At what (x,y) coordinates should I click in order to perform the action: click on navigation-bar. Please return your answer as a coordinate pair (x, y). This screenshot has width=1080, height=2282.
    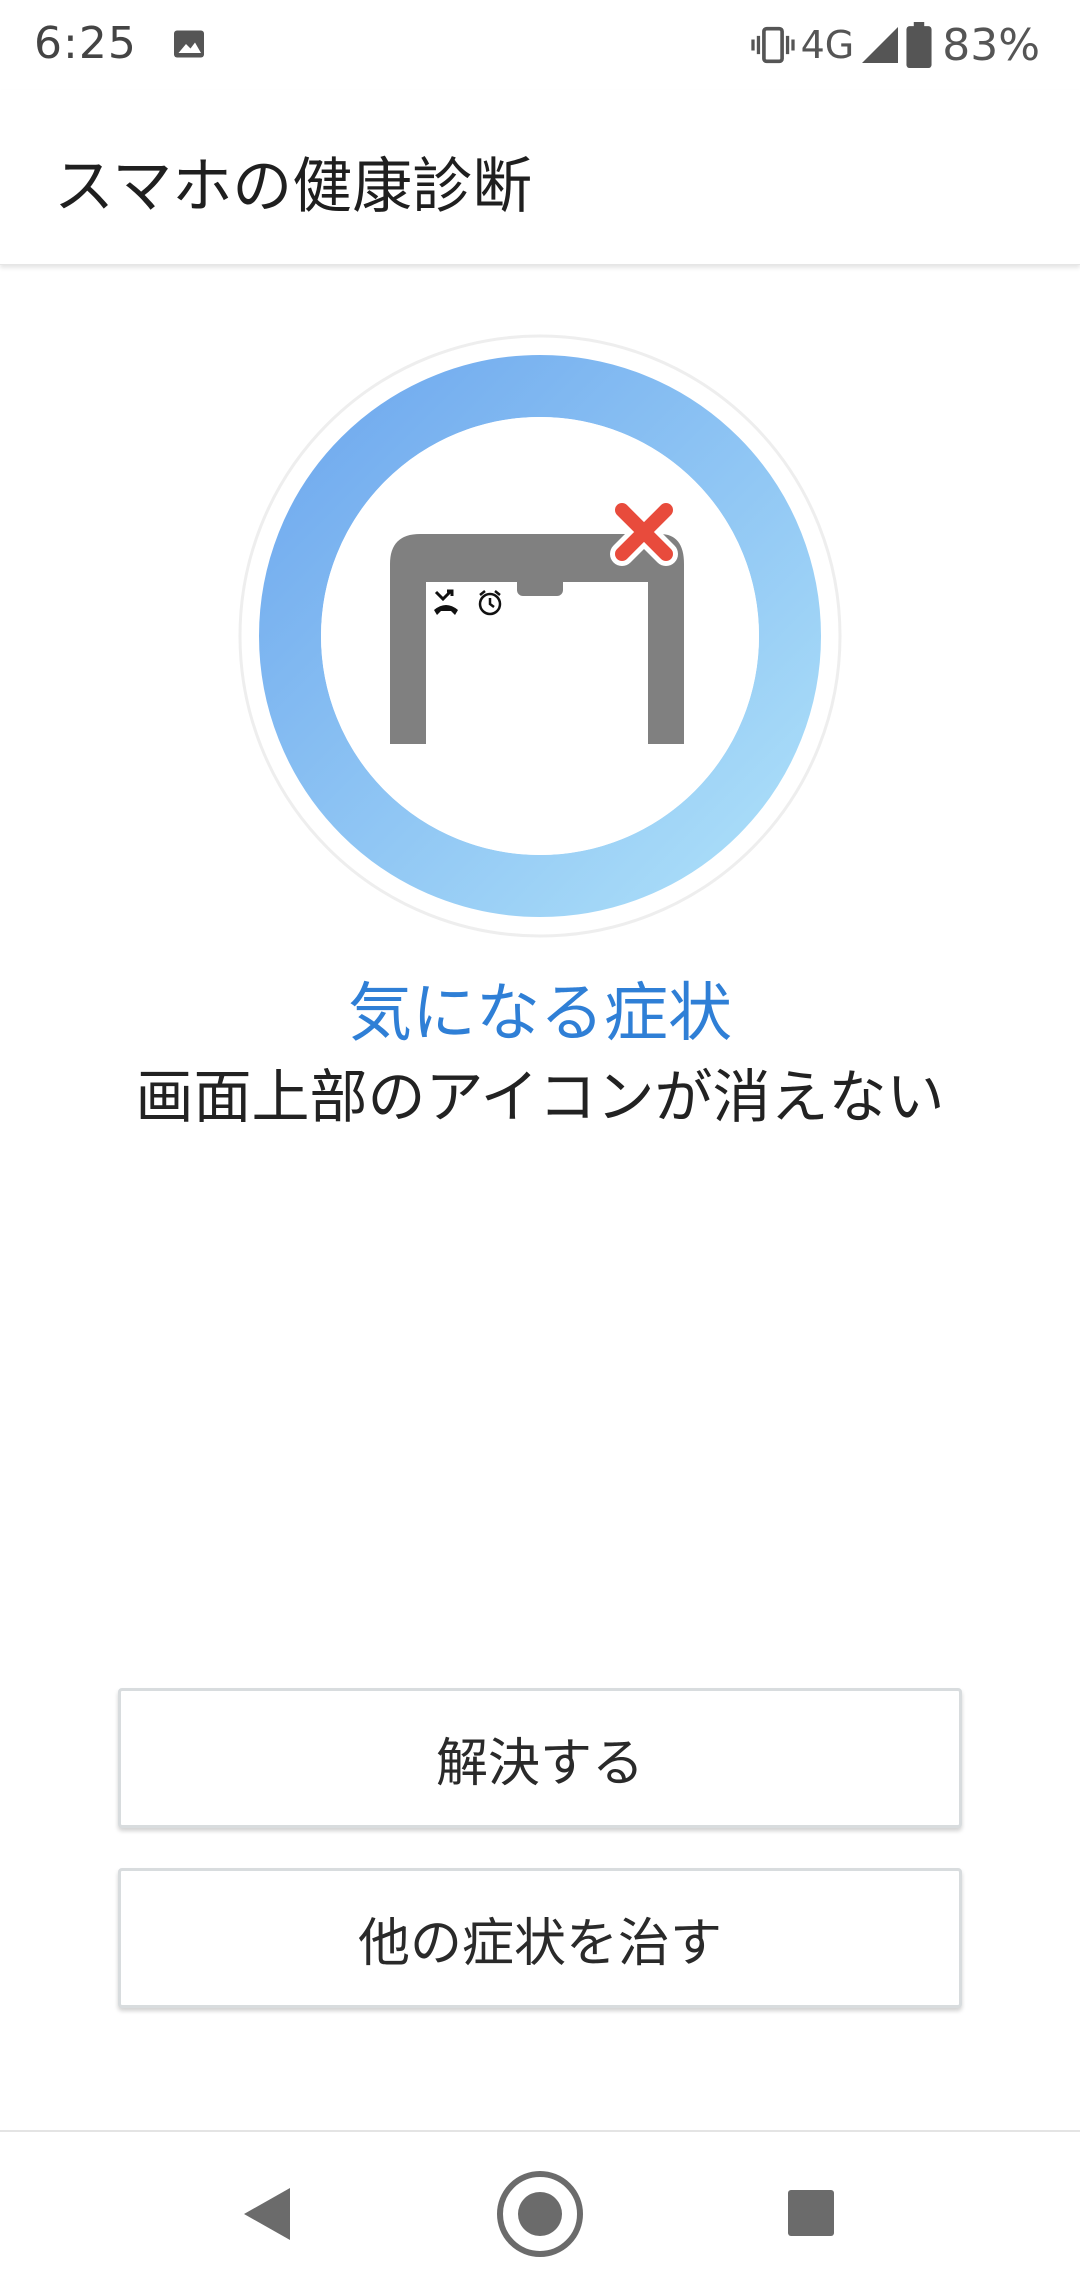
    Looking at the image, I should click on (540, 2206).